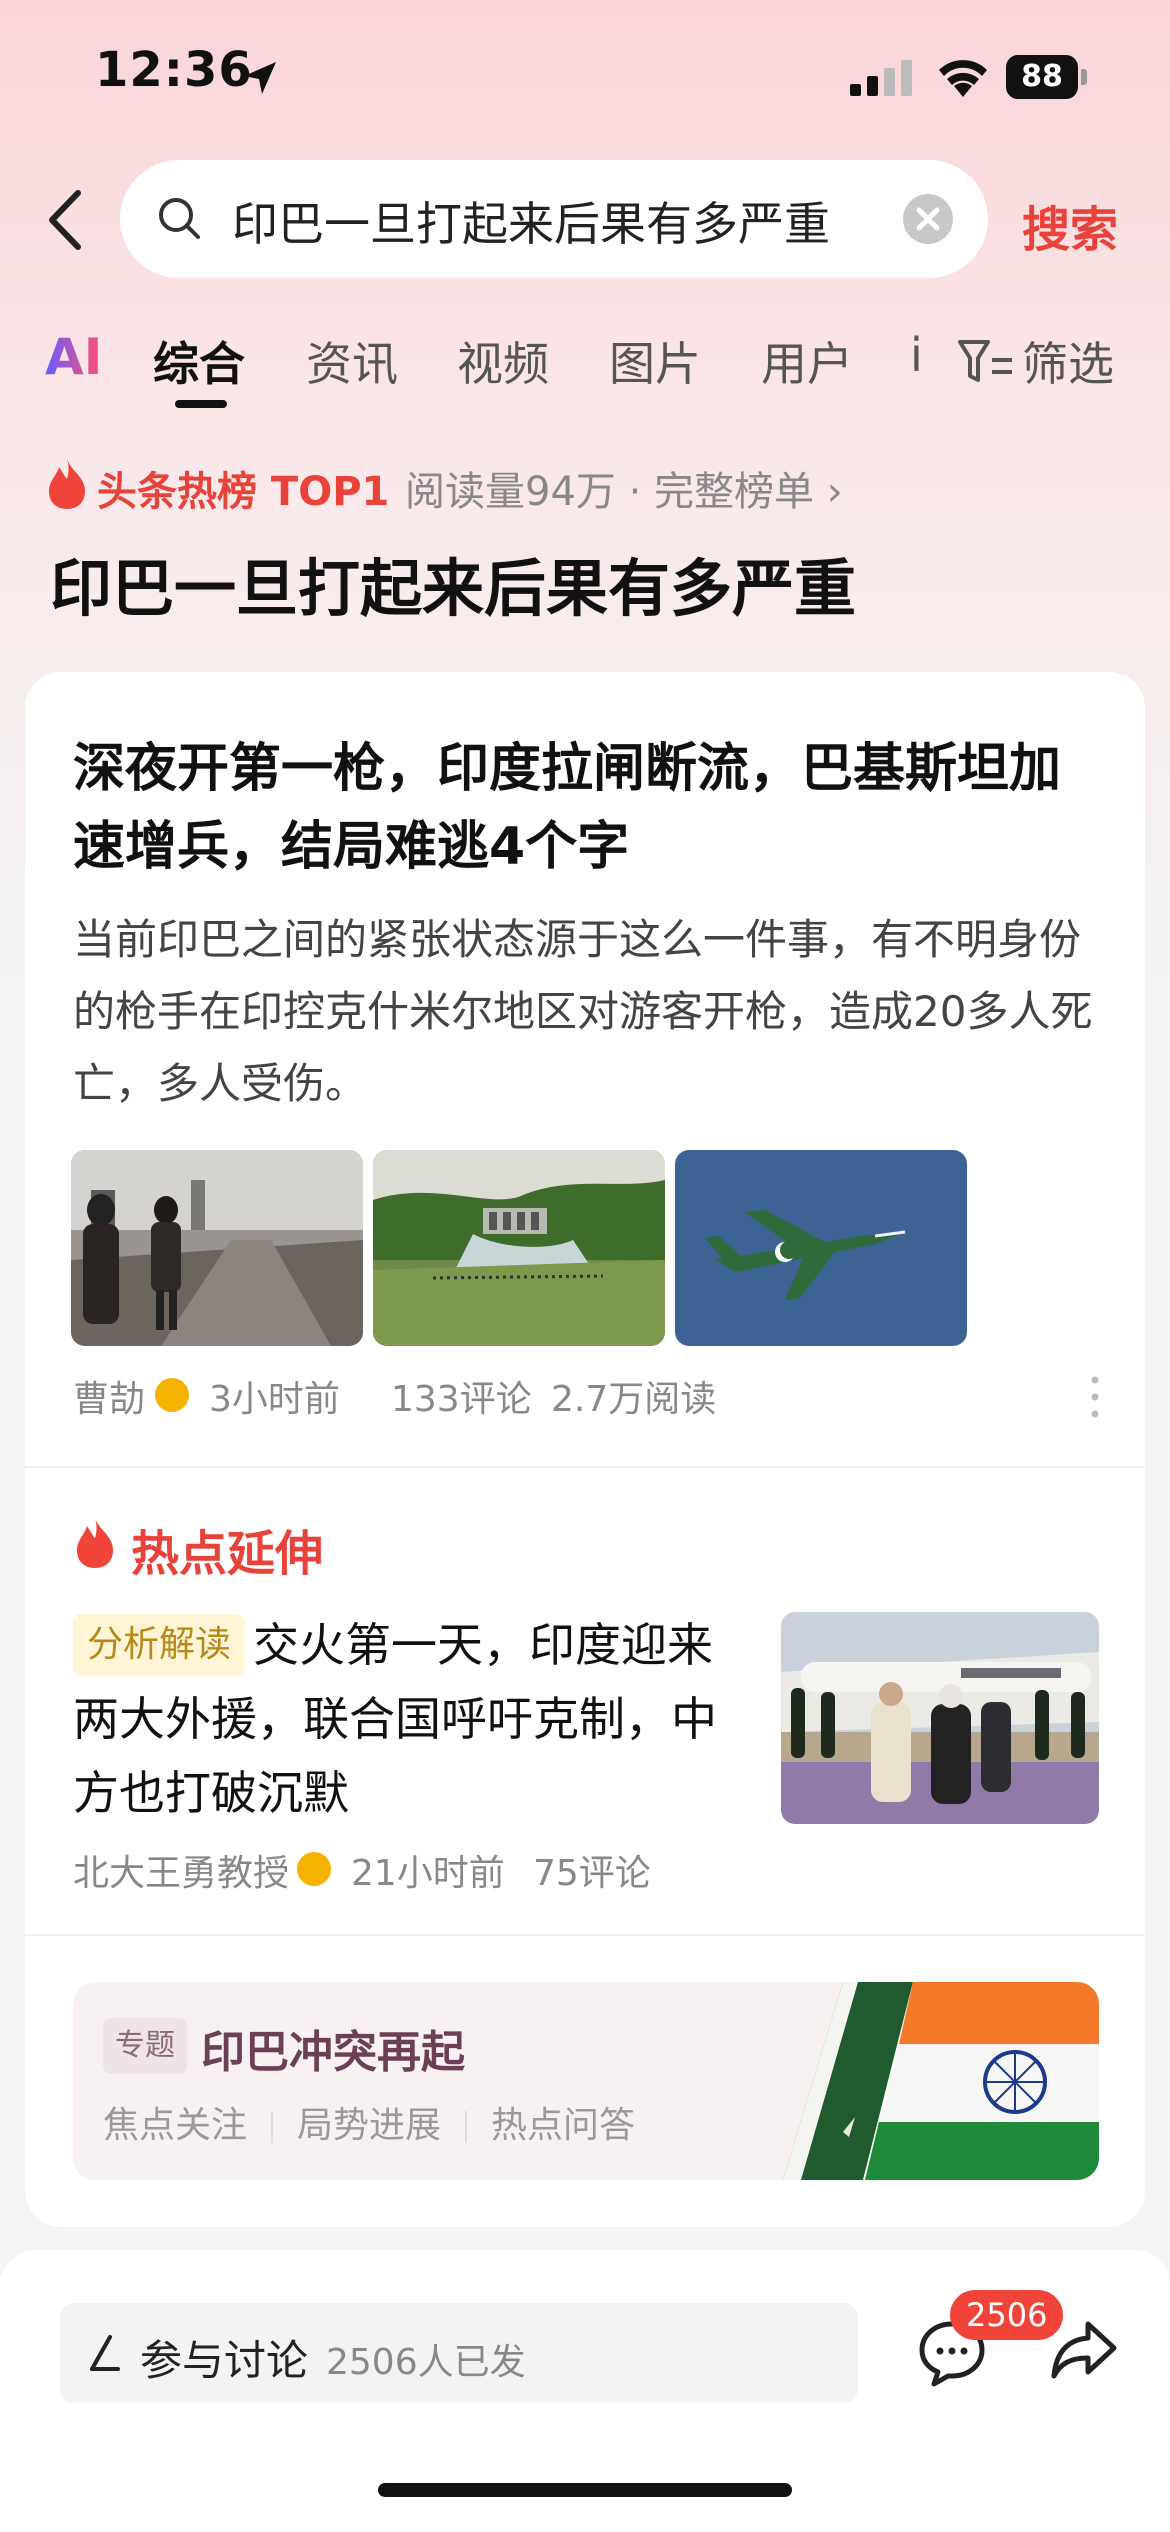 This screenshot has height=2532, width=1170. What do you see at coordinates (1084, 2350) in the screenshot?
I see `share-icon` at bounding box center [1084, 2350].